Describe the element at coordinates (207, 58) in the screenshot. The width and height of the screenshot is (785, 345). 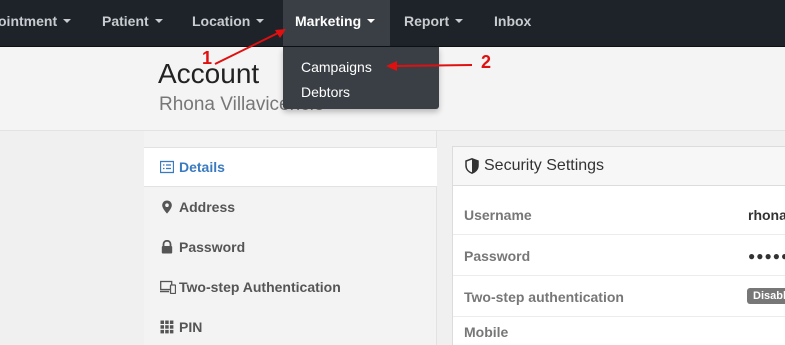
I see `annotation-label-1: 1` at that location.